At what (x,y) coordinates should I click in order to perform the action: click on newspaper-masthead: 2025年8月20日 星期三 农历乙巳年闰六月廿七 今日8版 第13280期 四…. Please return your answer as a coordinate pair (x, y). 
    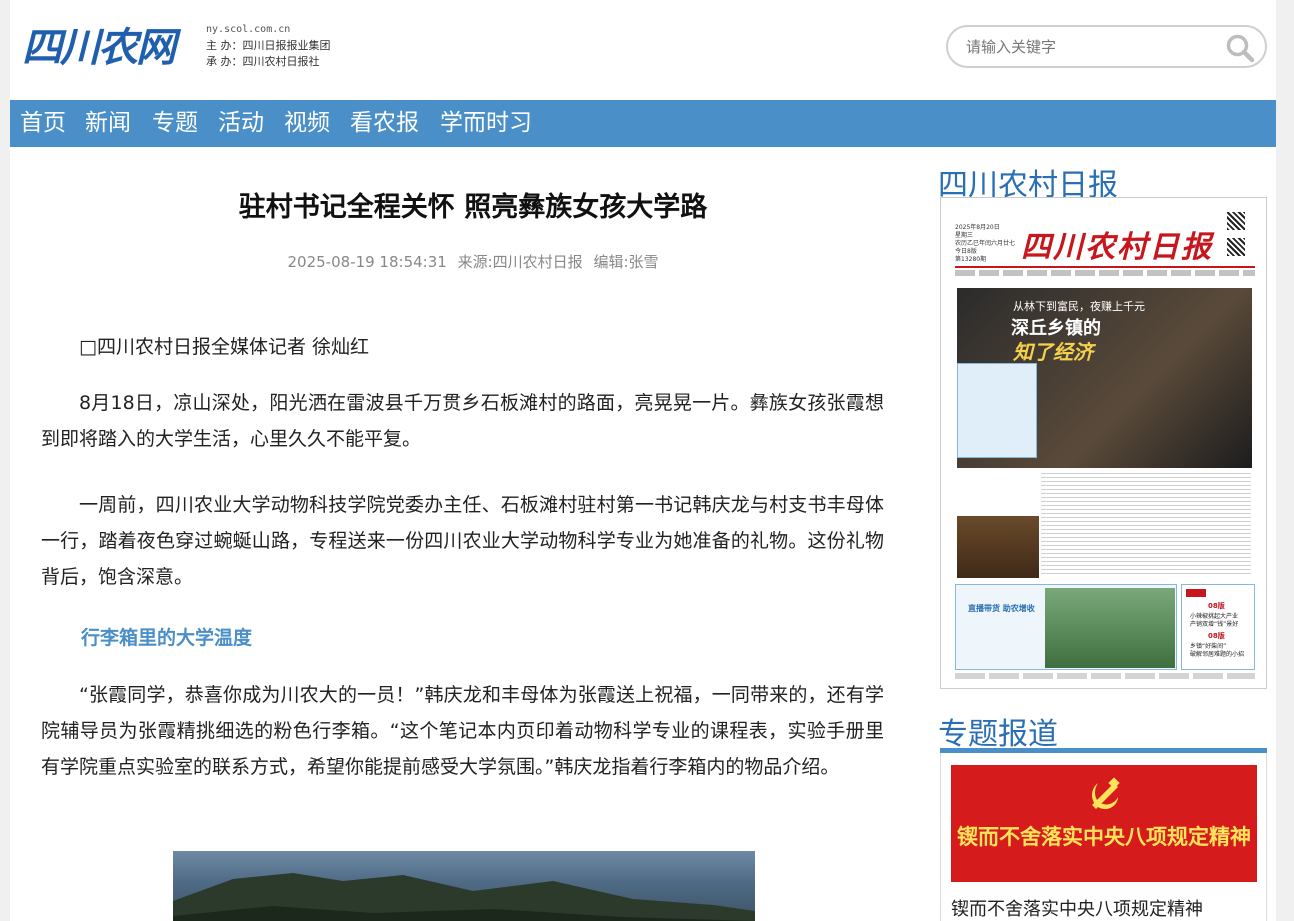
    Looking at the image, I should click on (1105, 237).